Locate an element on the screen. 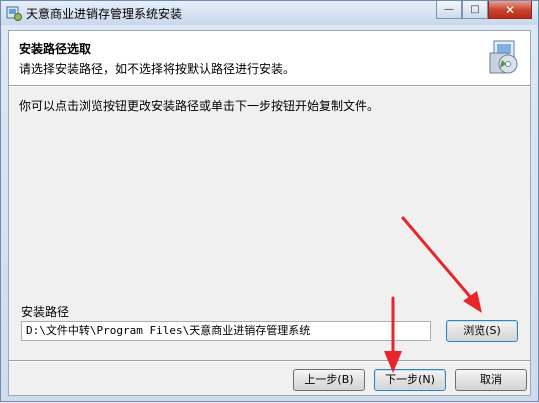 This screenshot has width=539, height=403. setup-cd-icon is located at coordinates (503, 57).